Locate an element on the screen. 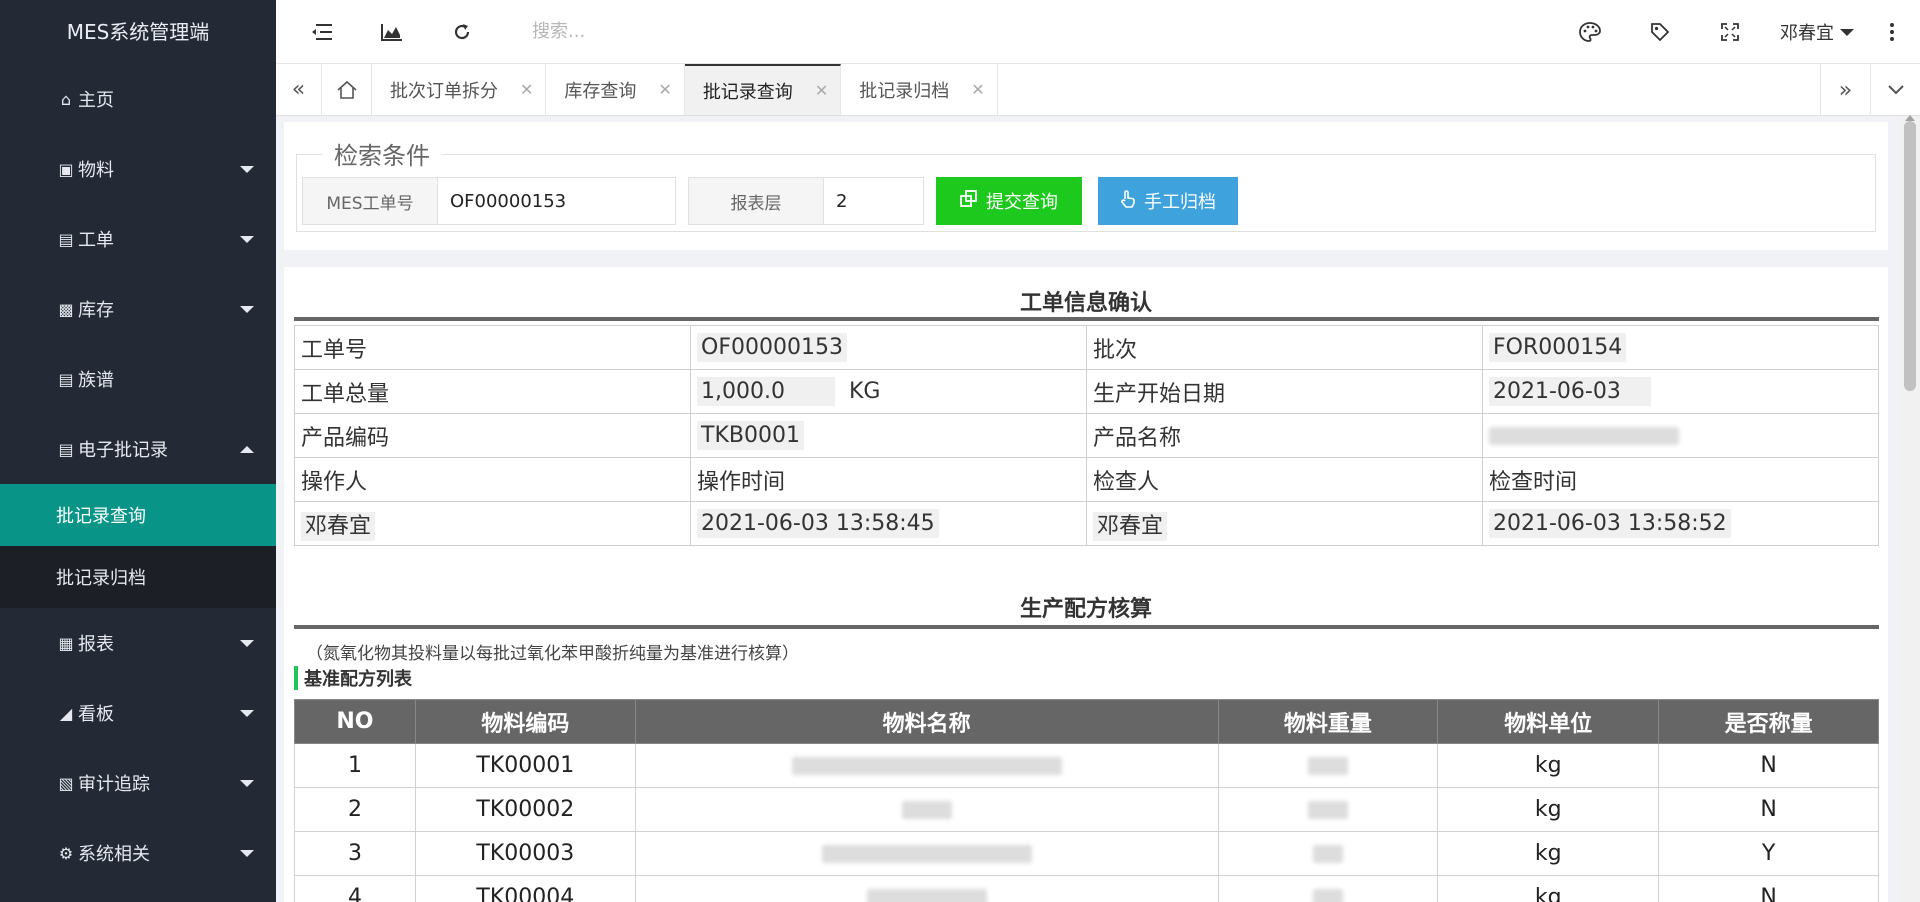 This screenshot has width=1920, height=902. operator-value: 邓春宜 is located at coordinates (338, 526).